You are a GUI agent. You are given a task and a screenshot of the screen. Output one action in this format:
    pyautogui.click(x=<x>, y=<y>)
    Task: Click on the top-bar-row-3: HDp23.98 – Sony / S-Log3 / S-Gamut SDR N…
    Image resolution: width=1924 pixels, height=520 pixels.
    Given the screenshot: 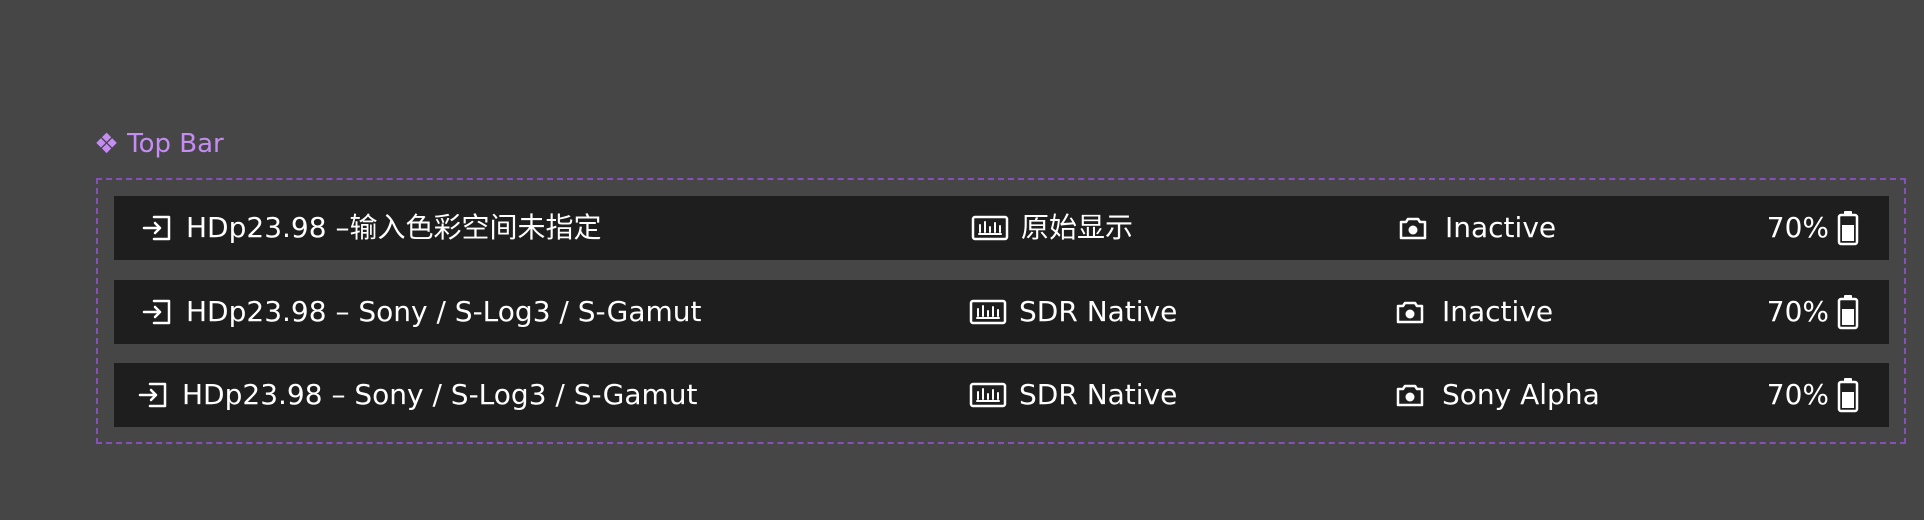 What is the action you would take?
    pyautogui.click(x=1001, y=395)
    